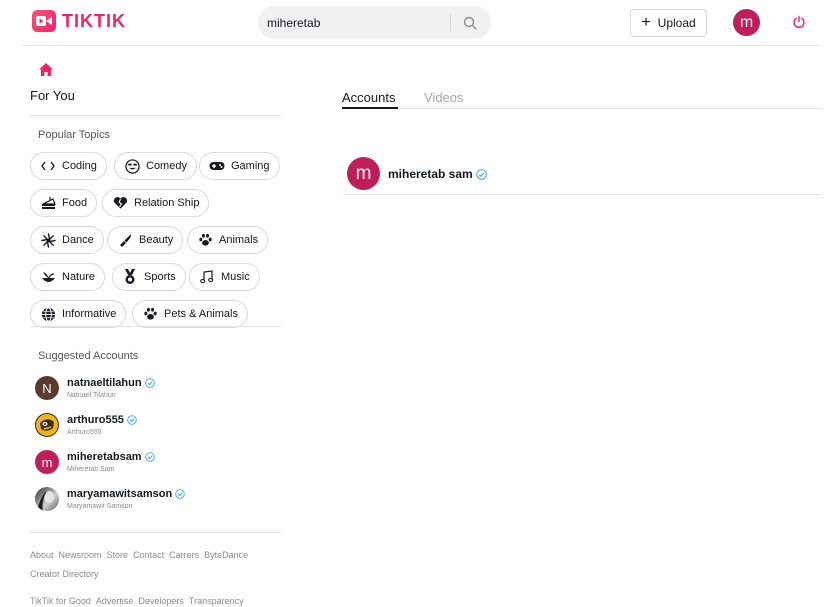 This screenshot has height=607, width=839. Describe the element at coordinates (676, 23) in the screenshot. I see `upload-label: Upload` at that location.